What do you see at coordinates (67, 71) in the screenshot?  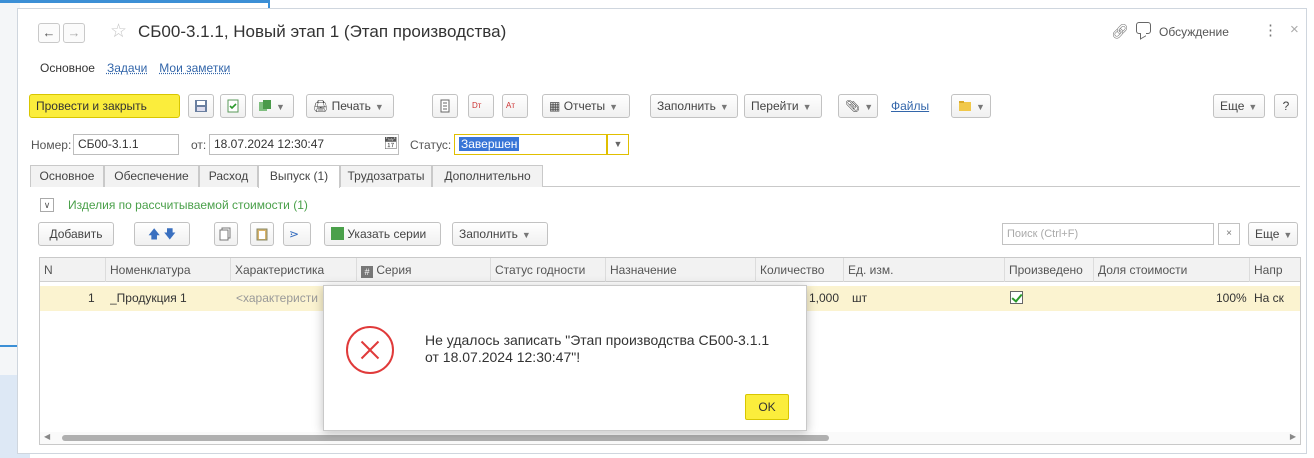 I see `section-main: Основное` at bounding box center [67, 71].